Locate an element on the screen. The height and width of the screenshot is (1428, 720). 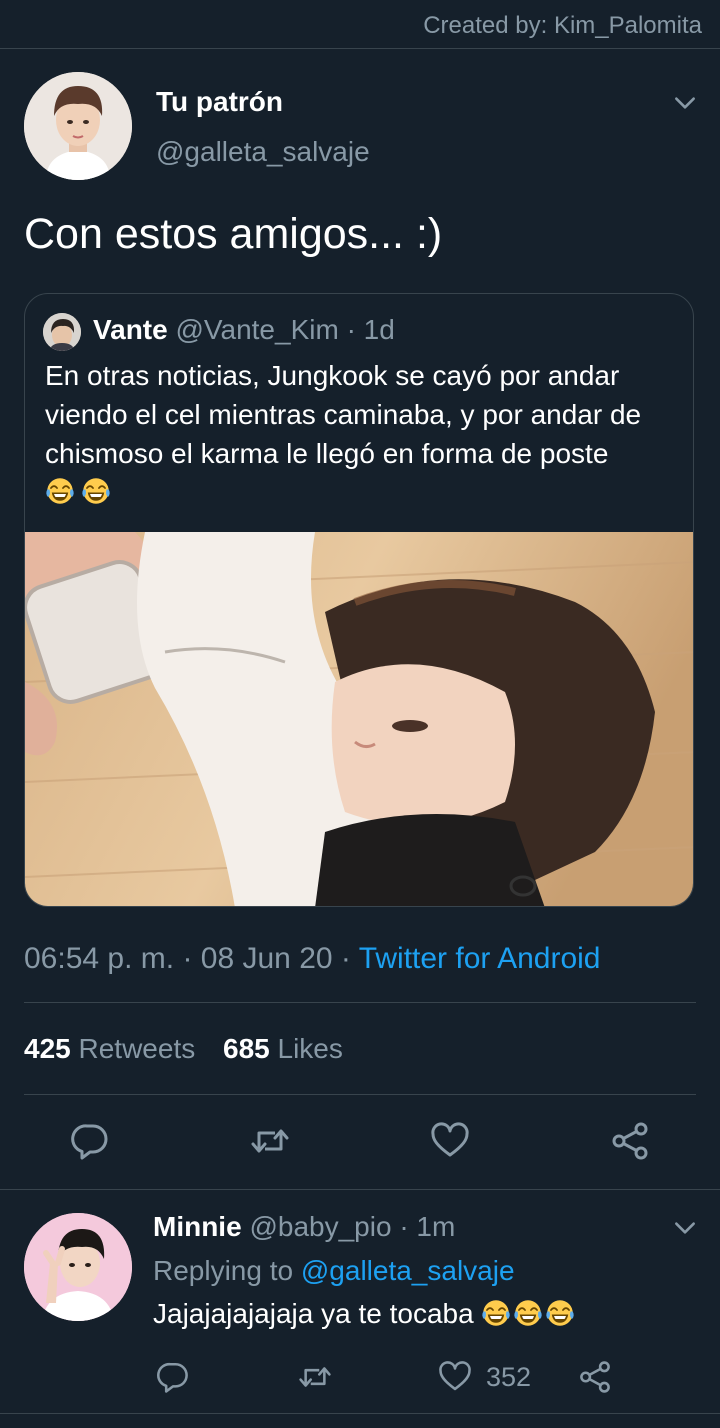
meta-divider is located at coordinates (360, 1002).